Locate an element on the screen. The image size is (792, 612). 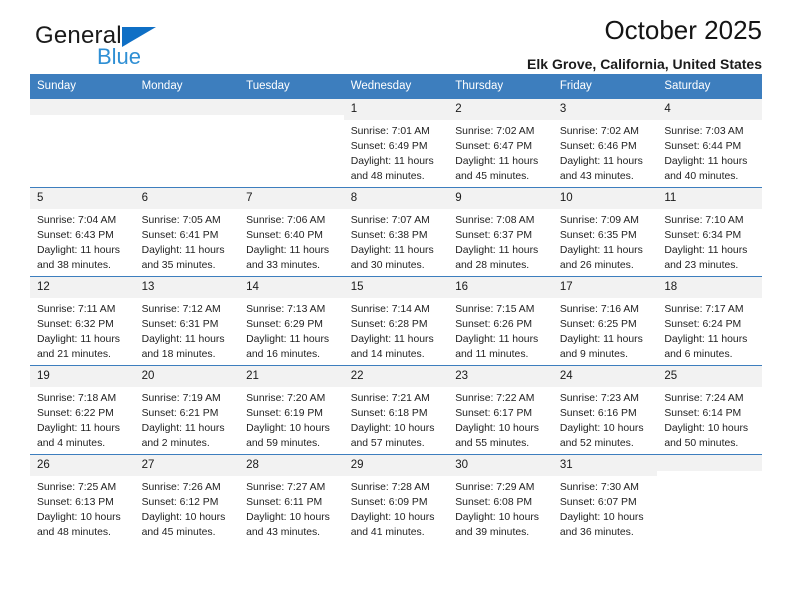
sunset-time: Sunset: 6:08 PM is located at coordinates (494, 503).